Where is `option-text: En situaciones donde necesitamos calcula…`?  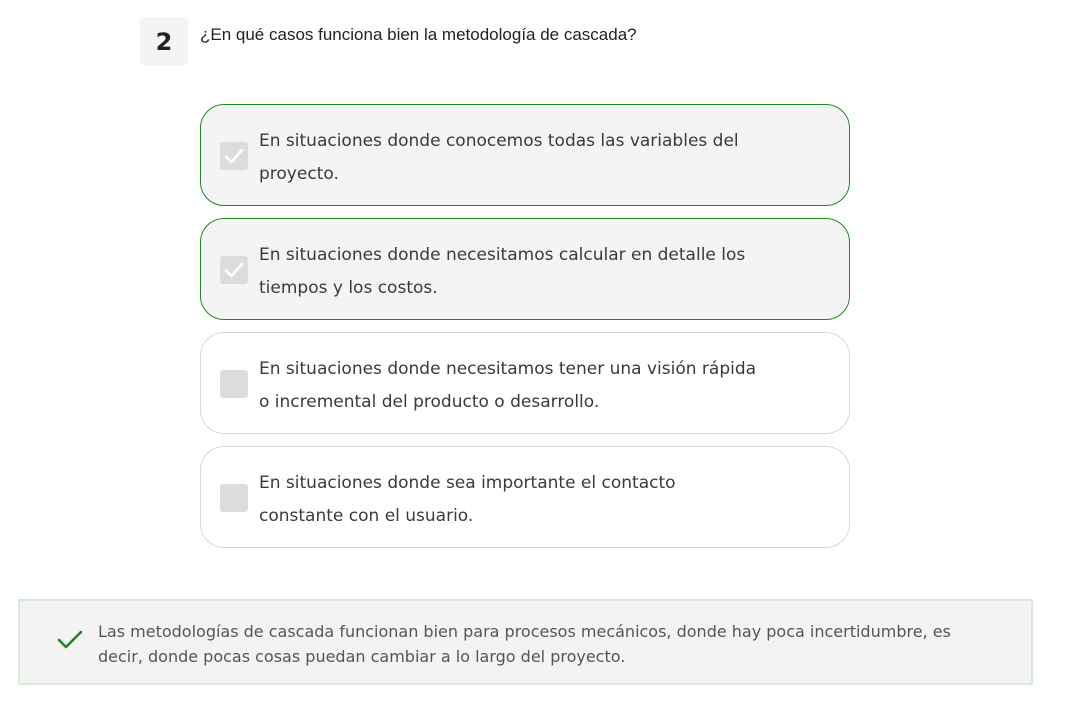 option-text: En situaciones donde necesitamos calcula… is located at coordinates (502, 271).